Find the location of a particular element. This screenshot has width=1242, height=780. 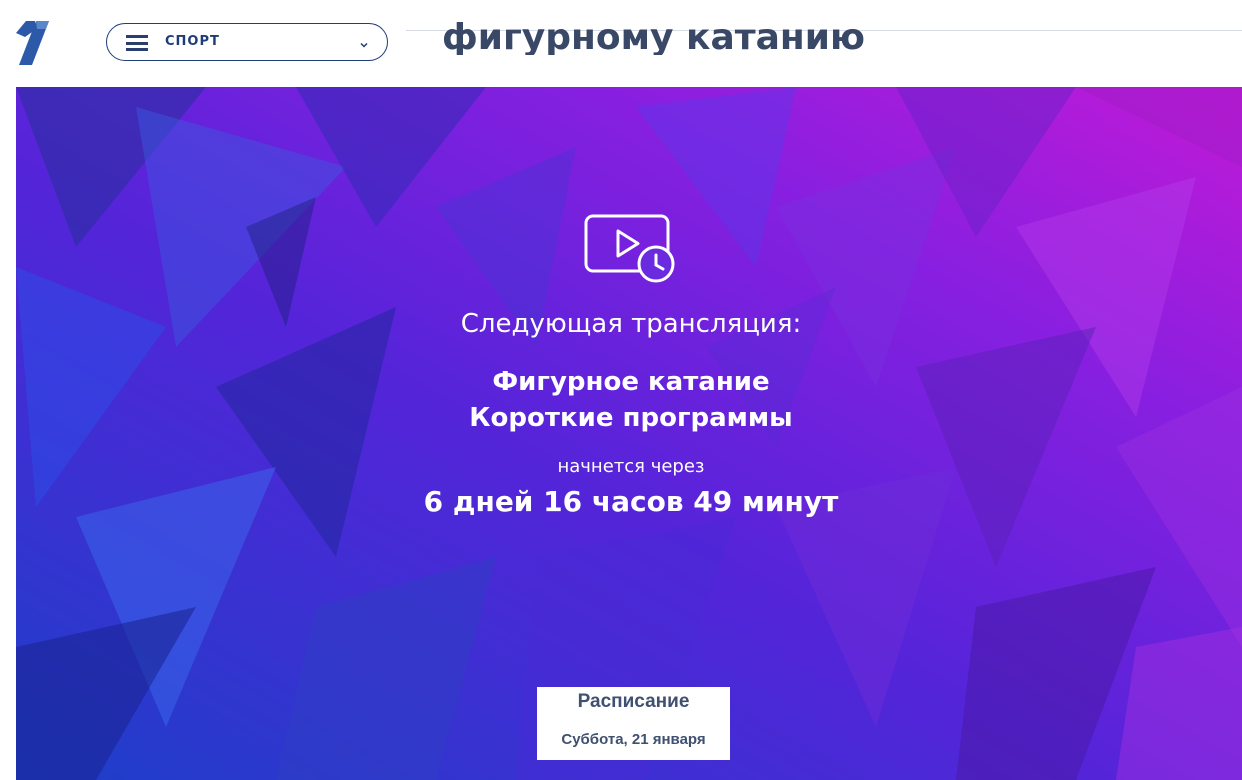

schedule-card: Расписание Суббота, 21 января is located at coordinates (633, 723).